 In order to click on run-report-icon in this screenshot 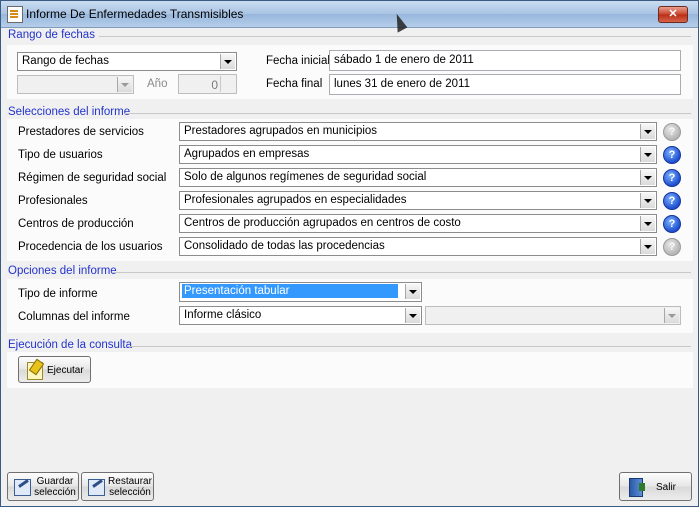, I will do `click(35, 371)`.